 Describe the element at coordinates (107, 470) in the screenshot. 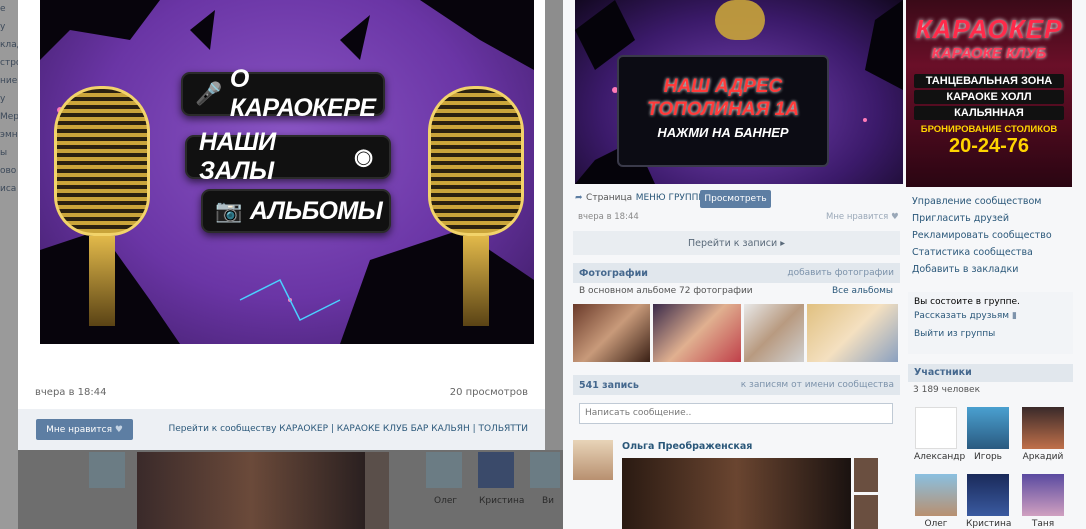

I see `dimmed-thumbnail` at that location.